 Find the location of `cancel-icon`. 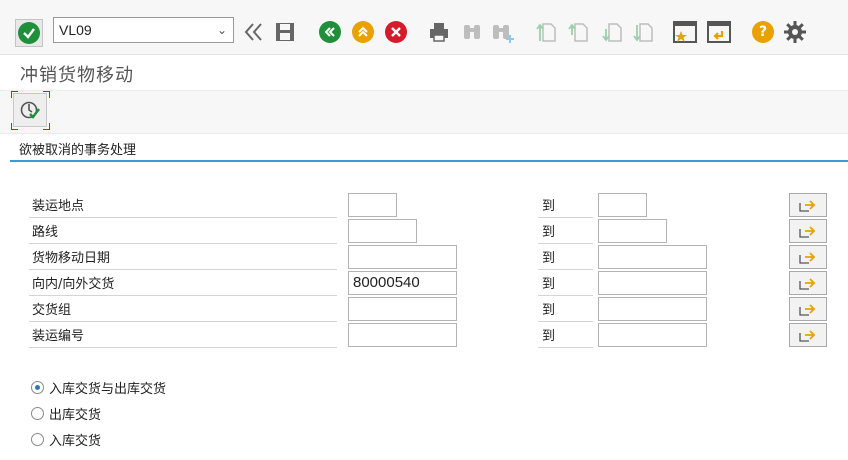

cancel-icon is located at coordinates (396, 32).